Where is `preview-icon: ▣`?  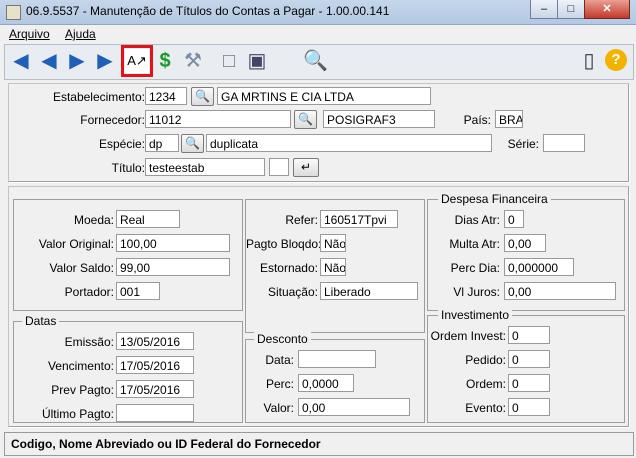
preview-icon: ▣ is located at coordinates (257, 61).